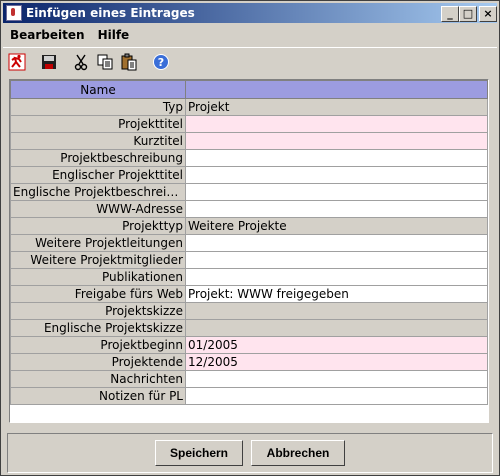  I want to click on table-row: Englischer Projekttitel, so click(249, 175).